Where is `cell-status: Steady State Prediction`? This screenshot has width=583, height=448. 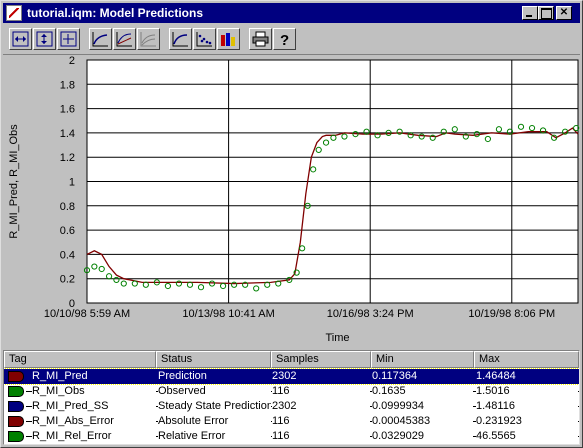 cell-status: Steady State Prediction is located at coordinates (214, 406).